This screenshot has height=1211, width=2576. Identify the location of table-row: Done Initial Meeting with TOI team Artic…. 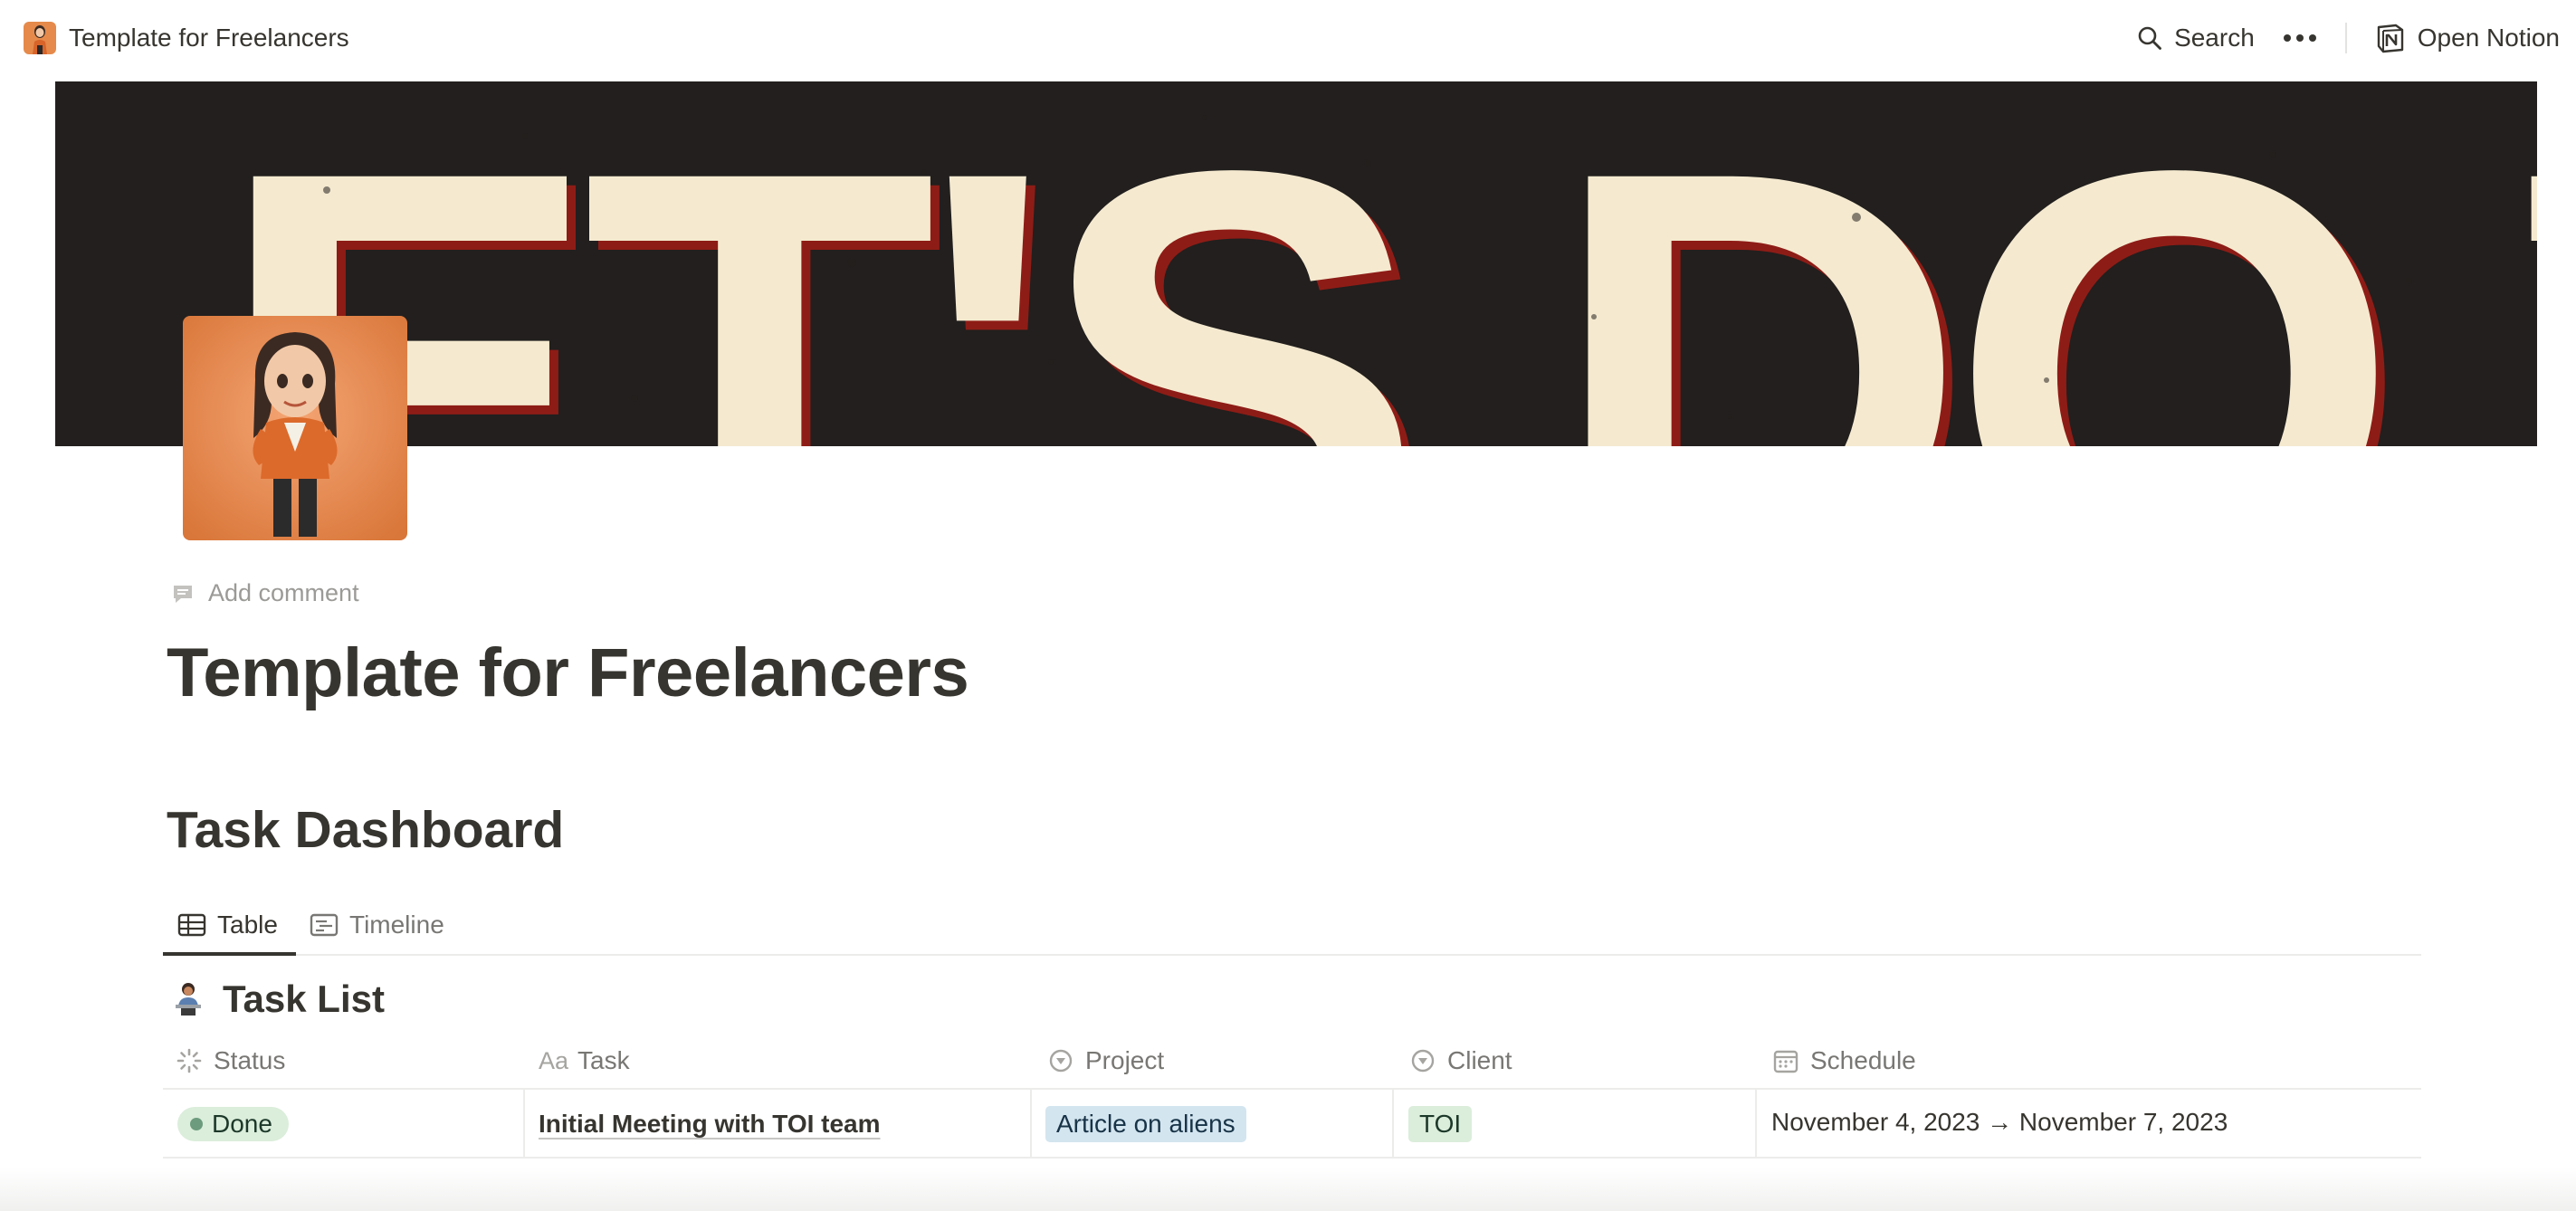
(1292, 1124).